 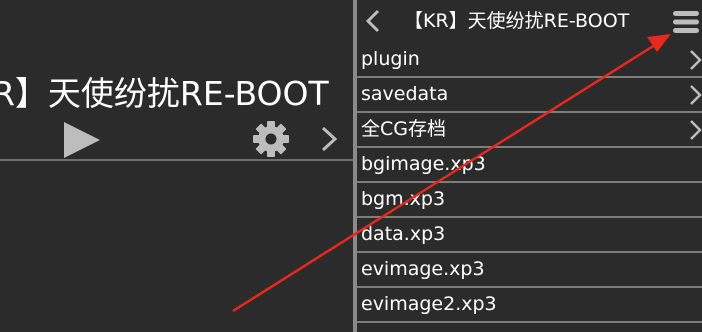 What do you see at coordinates (423, 164) in the screenshot?
I see `list-item-label: bgimage.xp3` at bounding box center [423, 164].